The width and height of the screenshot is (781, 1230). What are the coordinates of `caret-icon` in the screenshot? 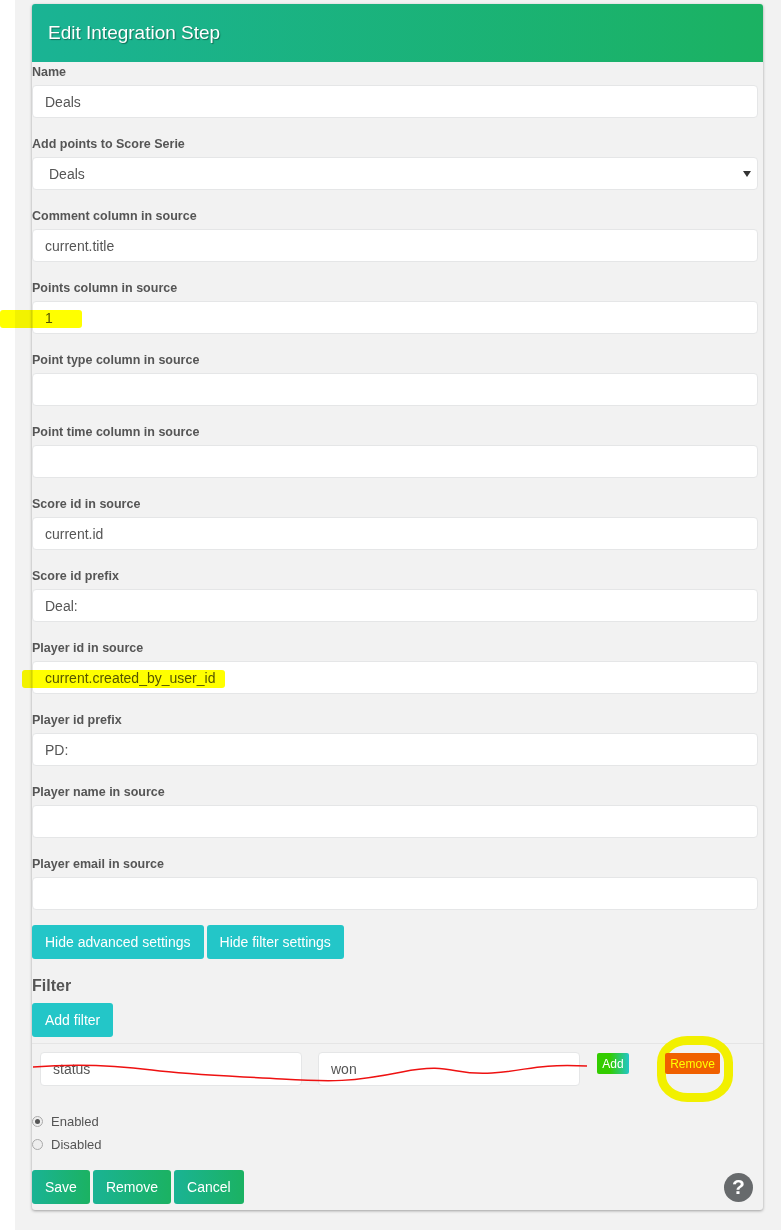 It's located at (747, 173).